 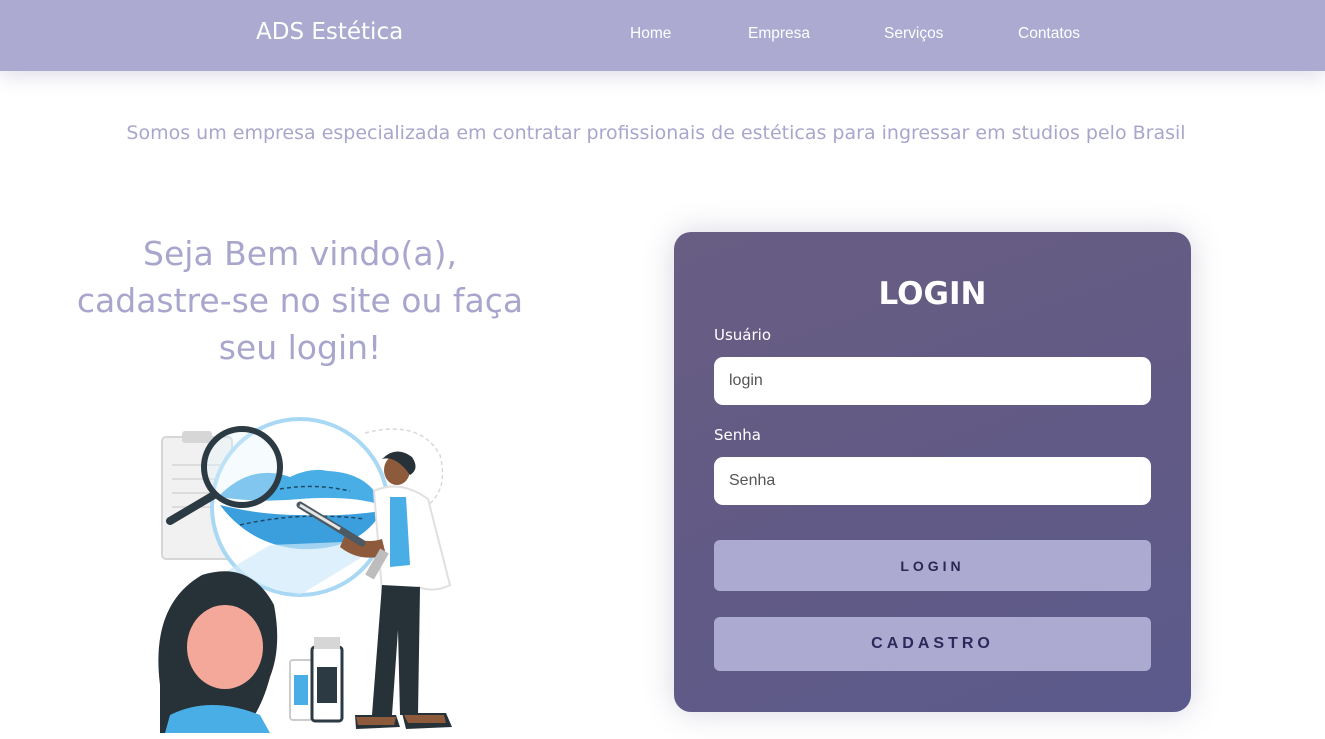 What do you see at coordinates (329, 32) in the screenshot?
I see `brand-logo: ADS Estética` at bounding box center [329, 32].